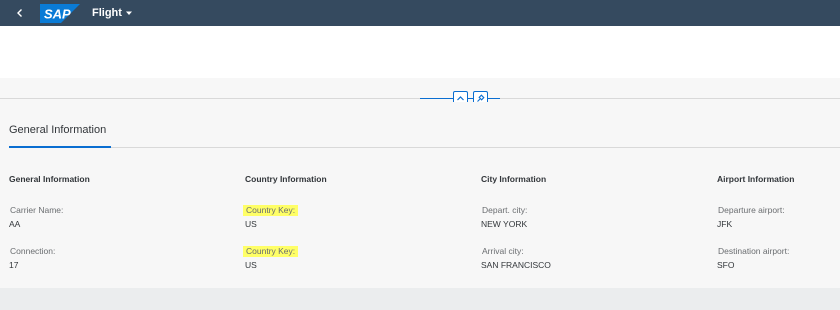  Describe the element at coordinates (505, 210) in the screenshot. I see `field-label: Depart. city:` at that location.